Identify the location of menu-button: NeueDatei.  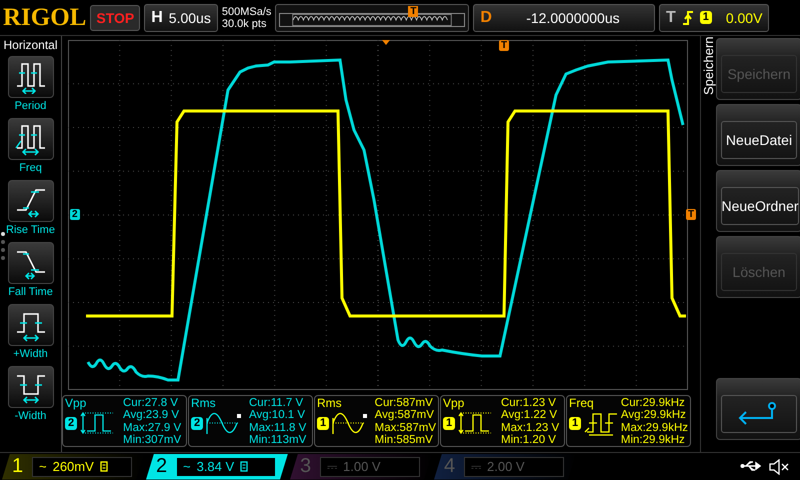
(758, 135).